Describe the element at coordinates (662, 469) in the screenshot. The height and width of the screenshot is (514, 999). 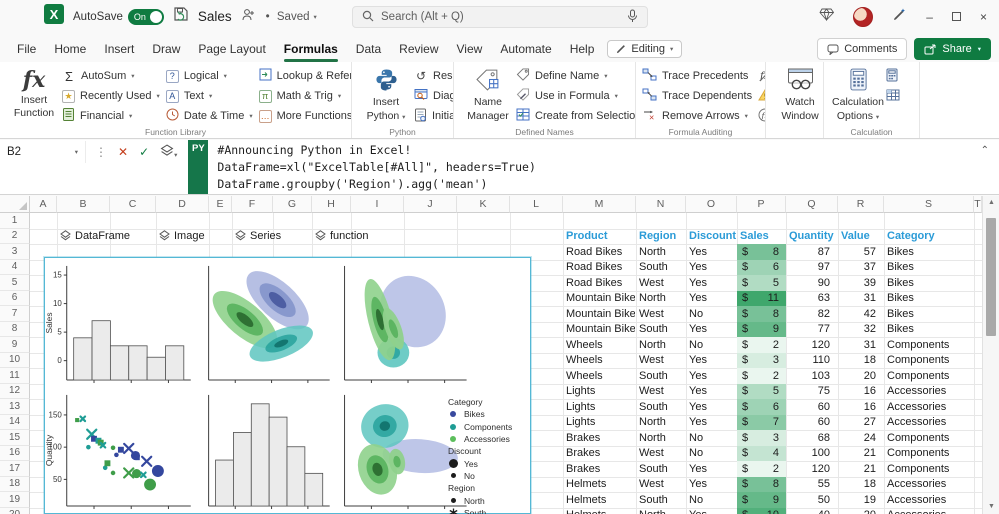
I see `cell-N17: South` at that location.